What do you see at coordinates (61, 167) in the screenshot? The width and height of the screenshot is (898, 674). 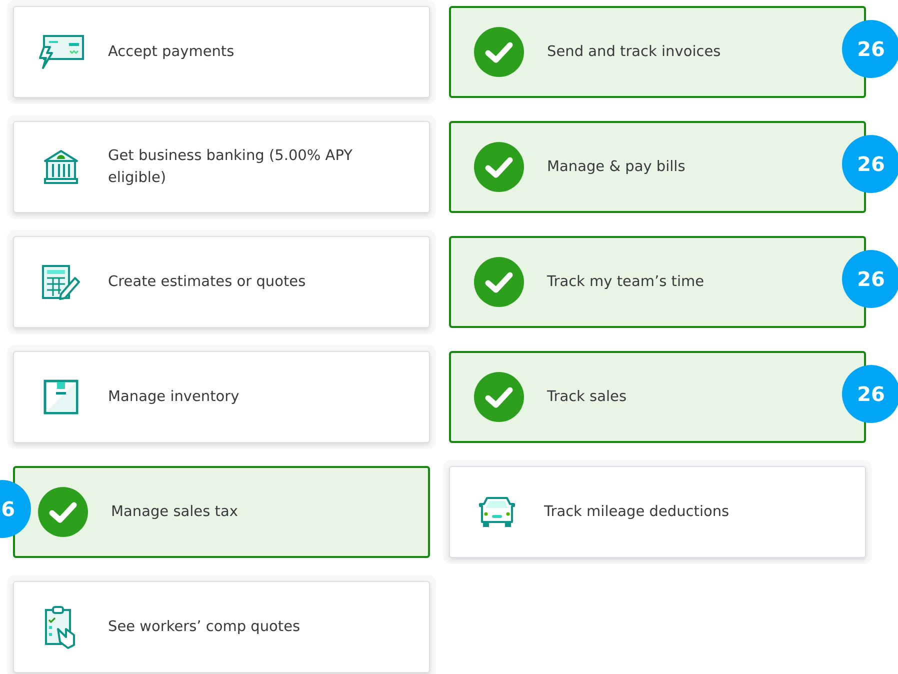 I see `bank-icon` at bounding box center [61, 167].